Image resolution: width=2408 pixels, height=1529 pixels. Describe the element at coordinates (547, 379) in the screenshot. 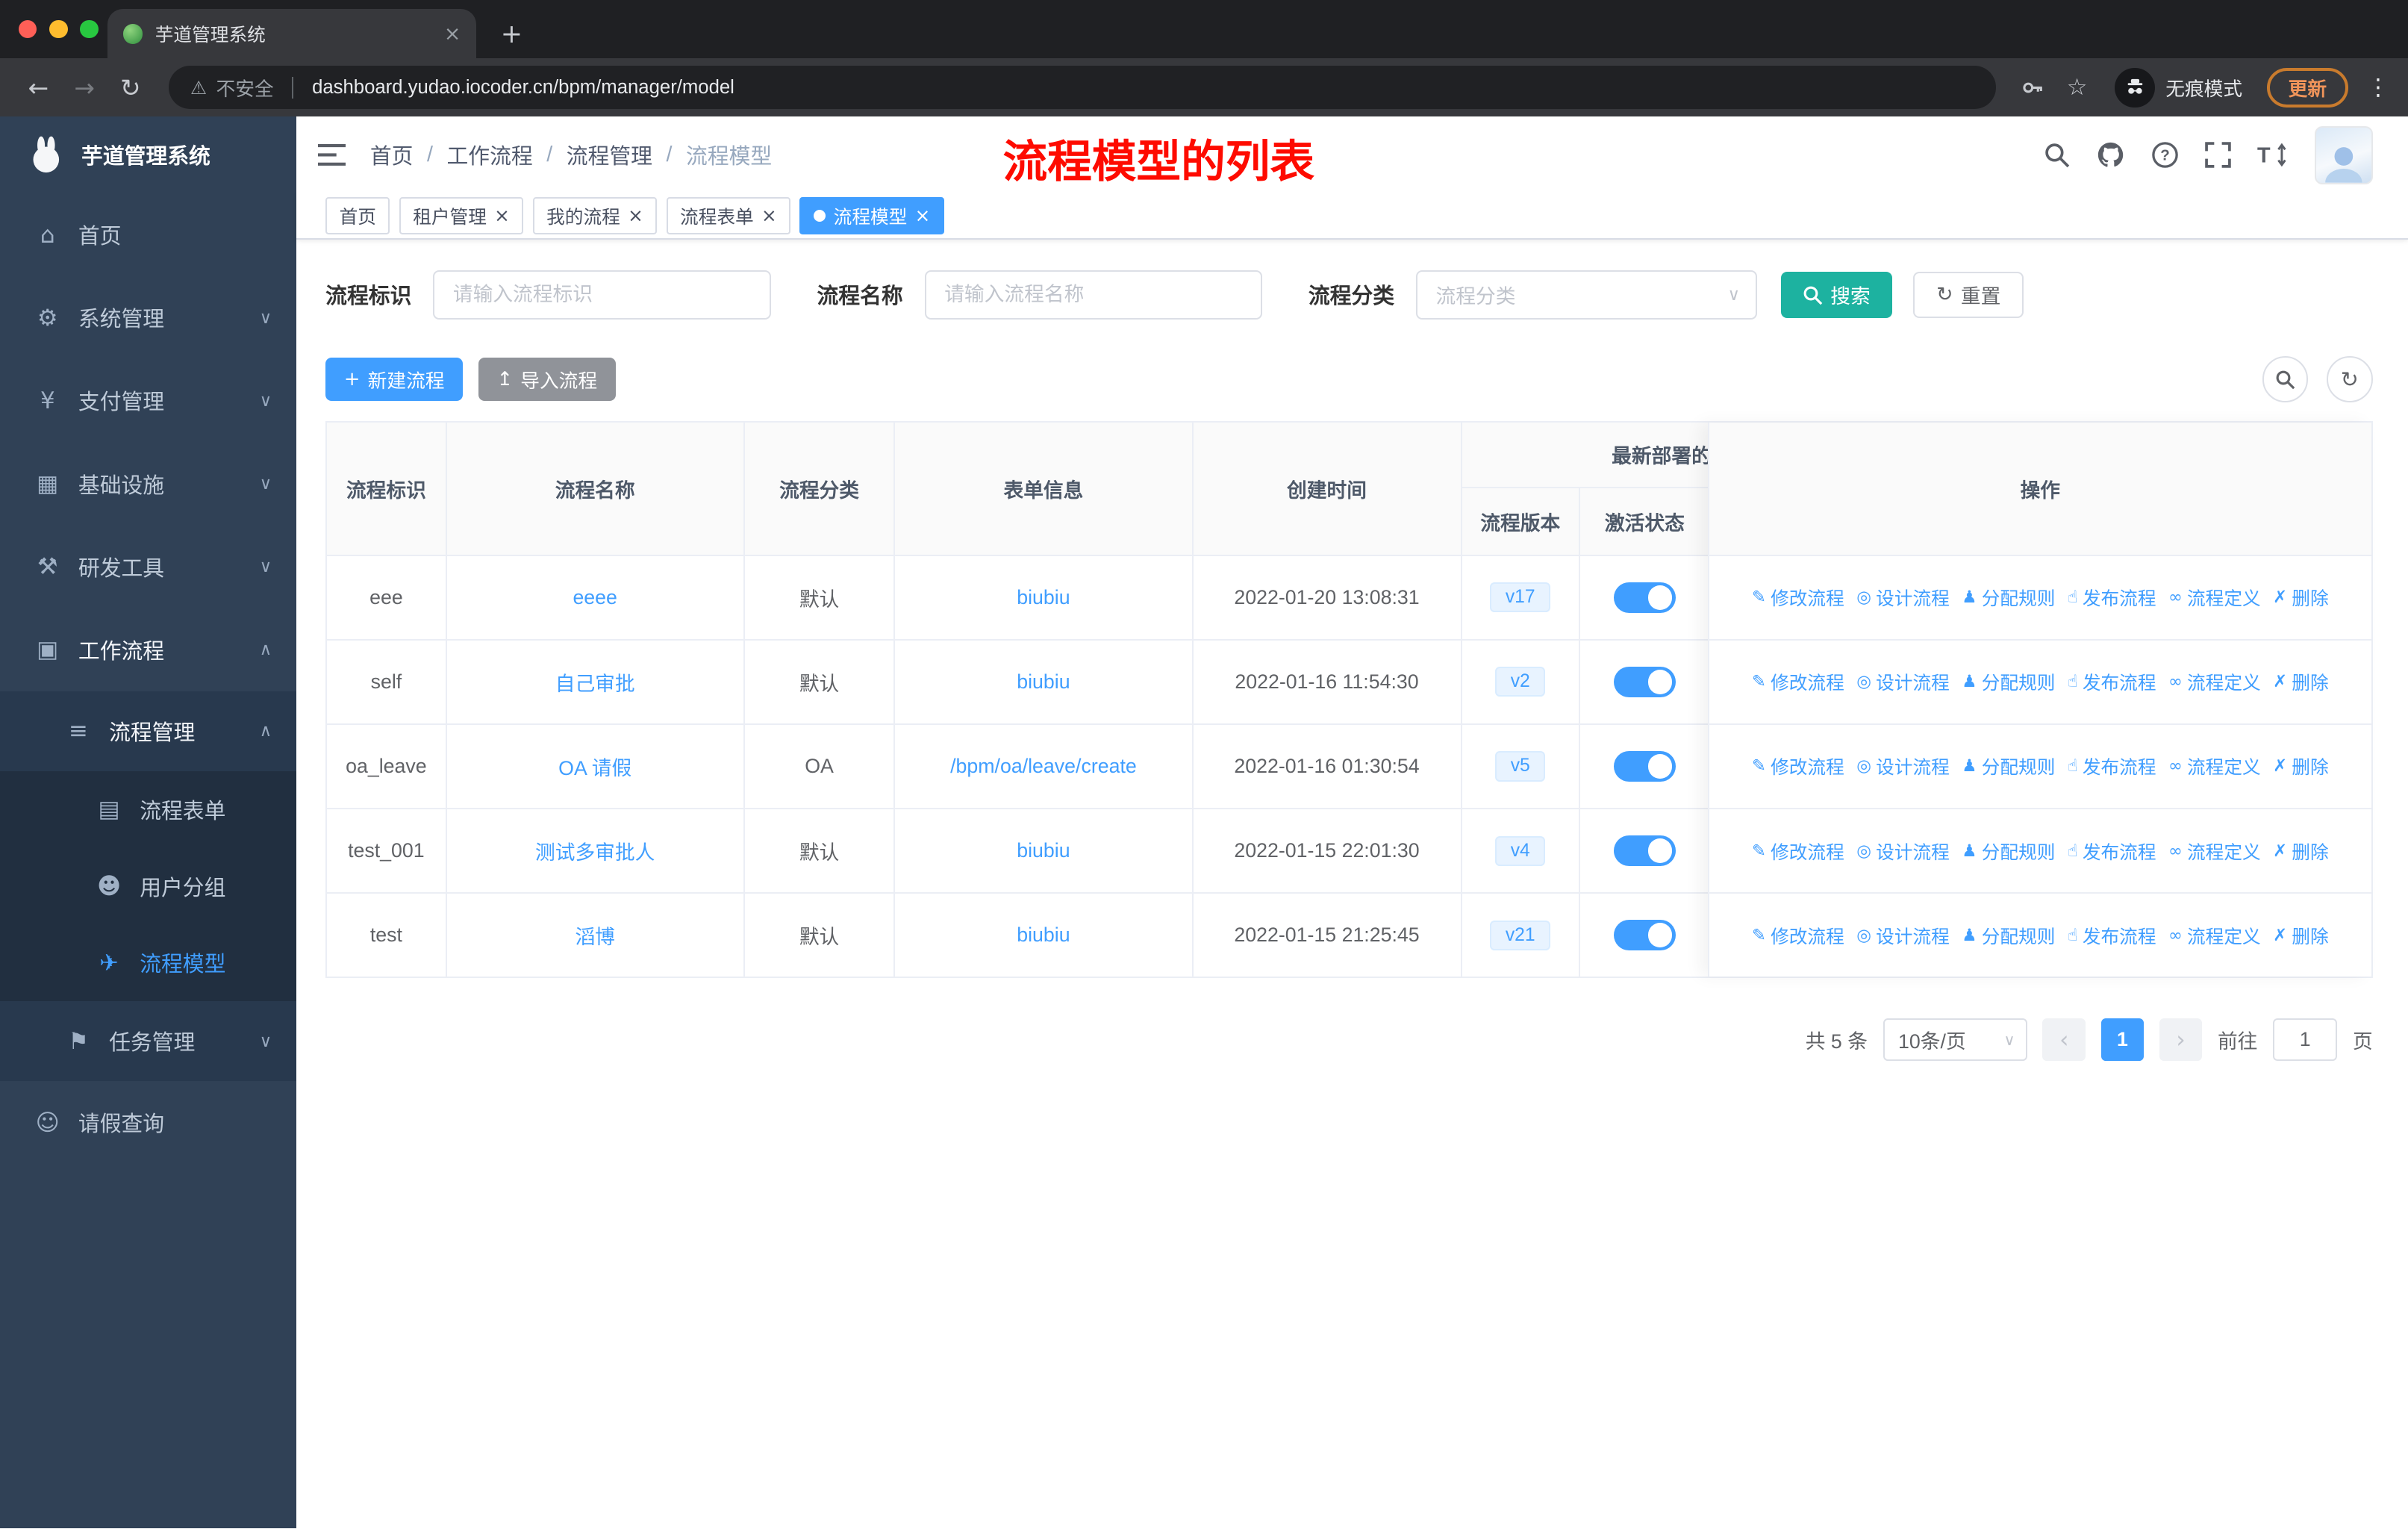

I see `import-process-button: ↥ 导入流程` at that location.